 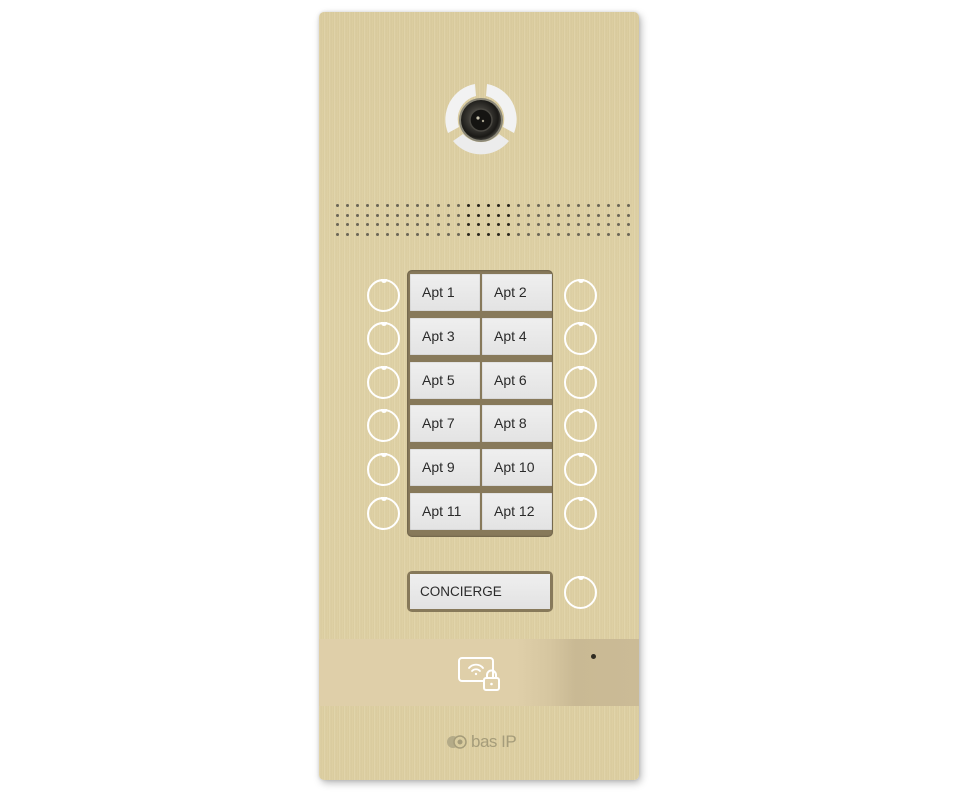 What do you see at coordinates (445, 292) in the screenshot?
I see `apartment-label: Apt 1` at bounding box center [445, 292].